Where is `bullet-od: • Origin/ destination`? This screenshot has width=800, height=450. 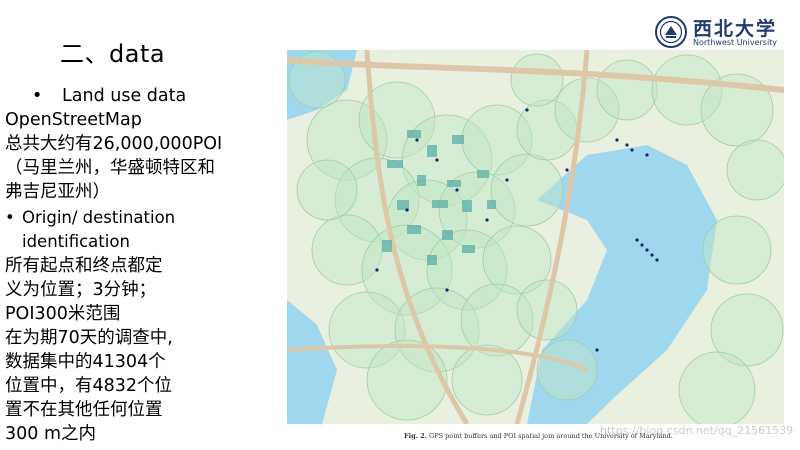
bullet-od: • Origin/ destination is located at coordinates (146, 218).